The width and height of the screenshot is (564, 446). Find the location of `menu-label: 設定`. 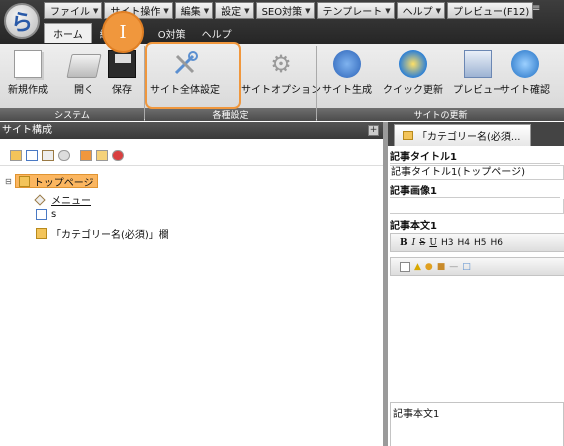

menu-label: 設定 is located at coordinates (231, 12).